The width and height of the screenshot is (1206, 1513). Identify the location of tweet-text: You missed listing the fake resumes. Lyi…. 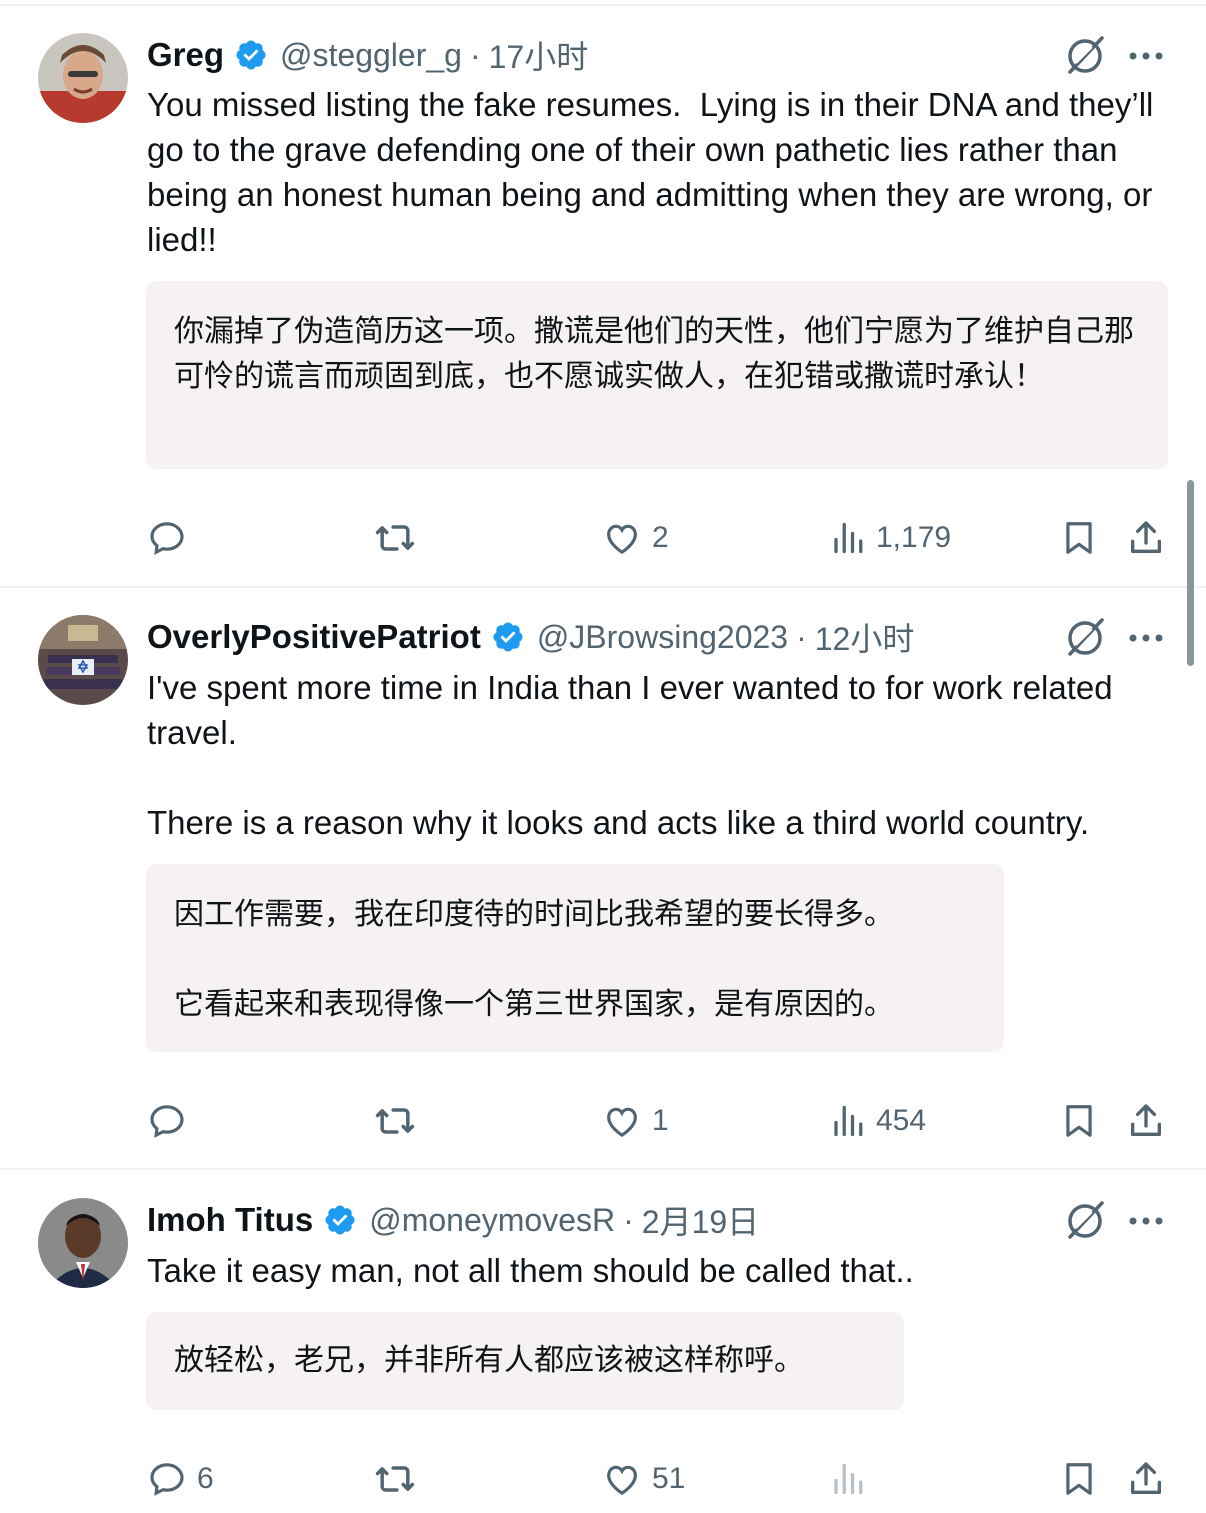
(659, 172).